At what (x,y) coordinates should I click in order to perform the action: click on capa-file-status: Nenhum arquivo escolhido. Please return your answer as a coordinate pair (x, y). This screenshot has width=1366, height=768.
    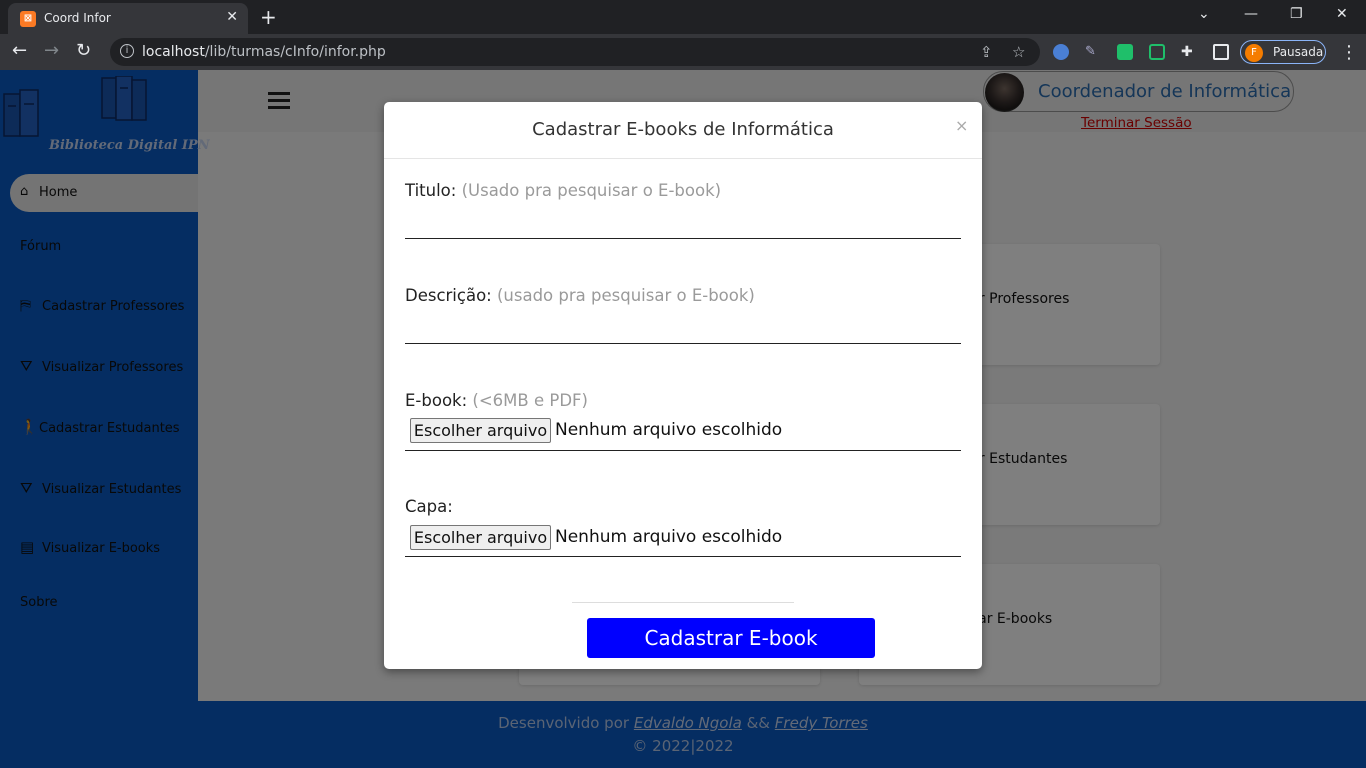
    Looking at the image, I should click on (669, 537).